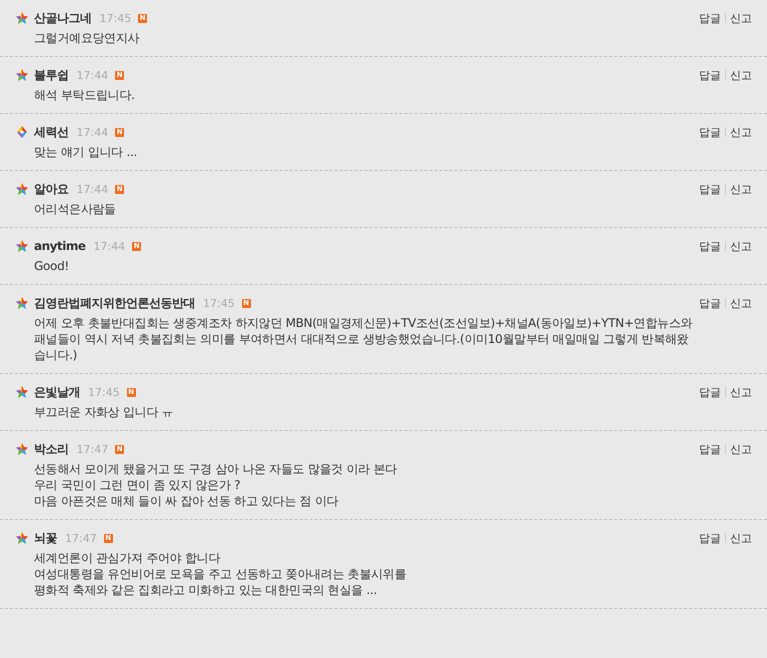 The width and height of the screenshot is (767, 658). I want to click on author-name: 세력선, so click(51, 132).